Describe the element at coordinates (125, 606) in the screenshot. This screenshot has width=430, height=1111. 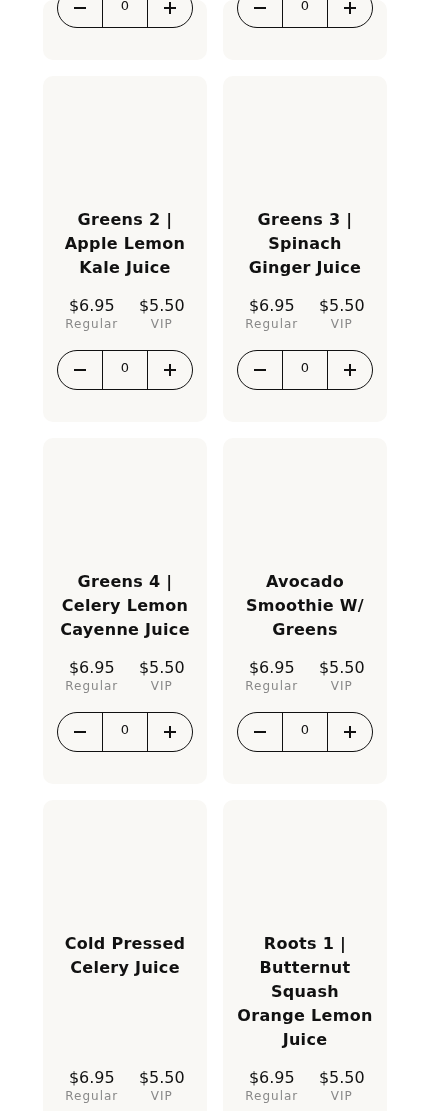
I see `product-name: Greens 4 | Celery Lemon Cayenne Juice` at that location.